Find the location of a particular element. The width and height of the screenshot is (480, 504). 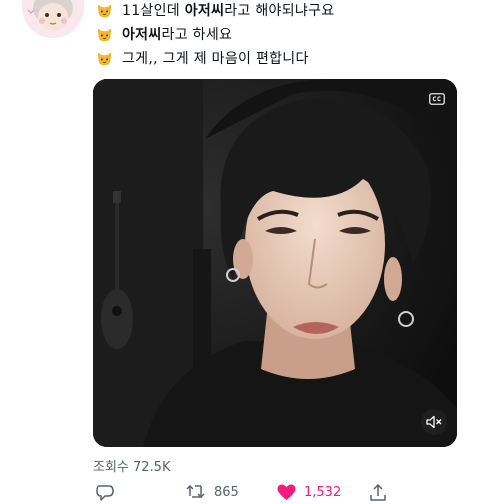

tweet-line: 그게,, 그게 제 마음이 편합니다 is located at coordinates (202, 58).